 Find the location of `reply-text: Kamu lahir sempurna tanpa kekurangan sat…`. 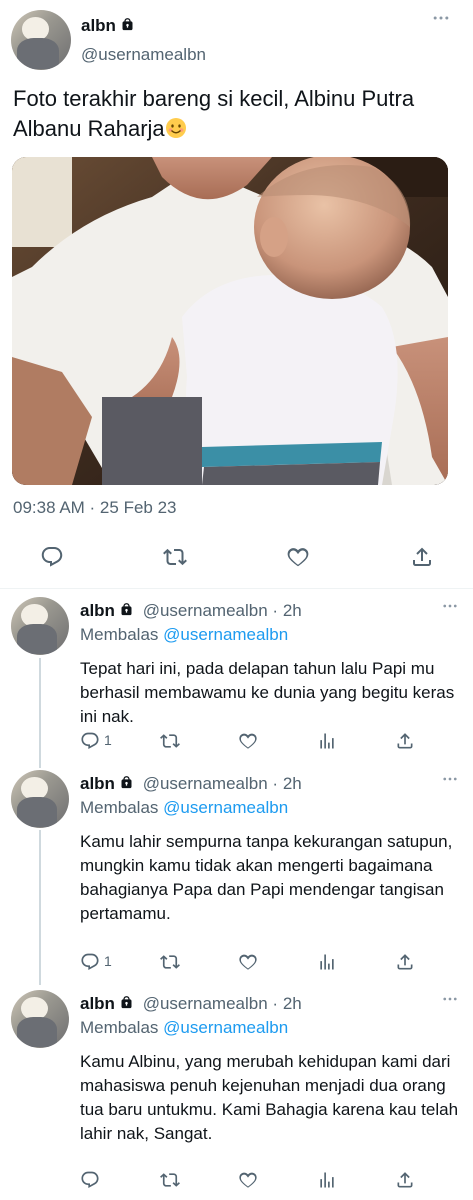

reply-text: Kamu lahir sempurna tanpa kekurangan sat… is located at coordinates (266, 877).